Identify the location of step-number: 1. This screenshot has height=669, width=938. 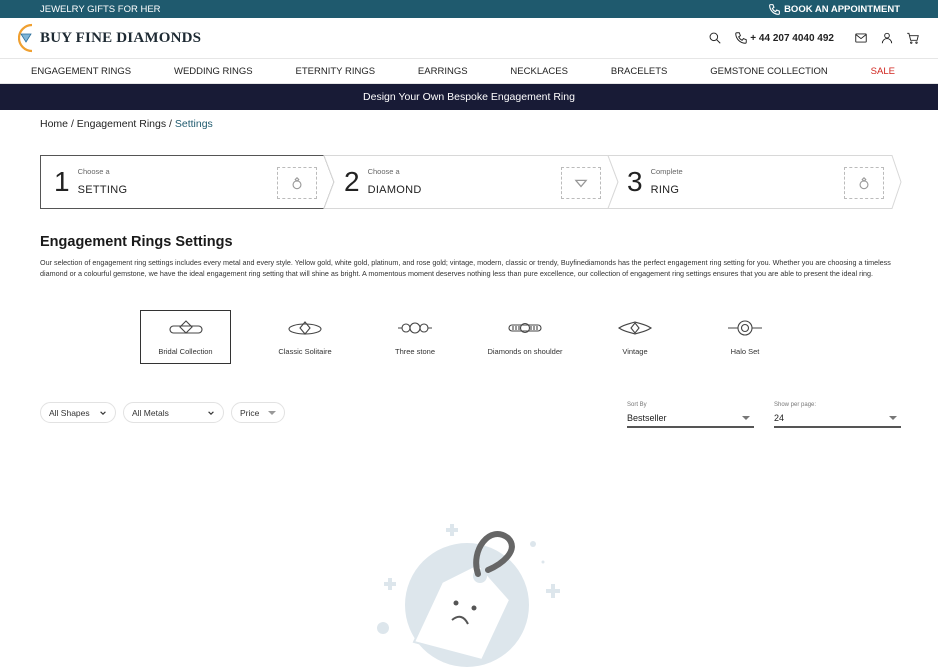
(62, 181).